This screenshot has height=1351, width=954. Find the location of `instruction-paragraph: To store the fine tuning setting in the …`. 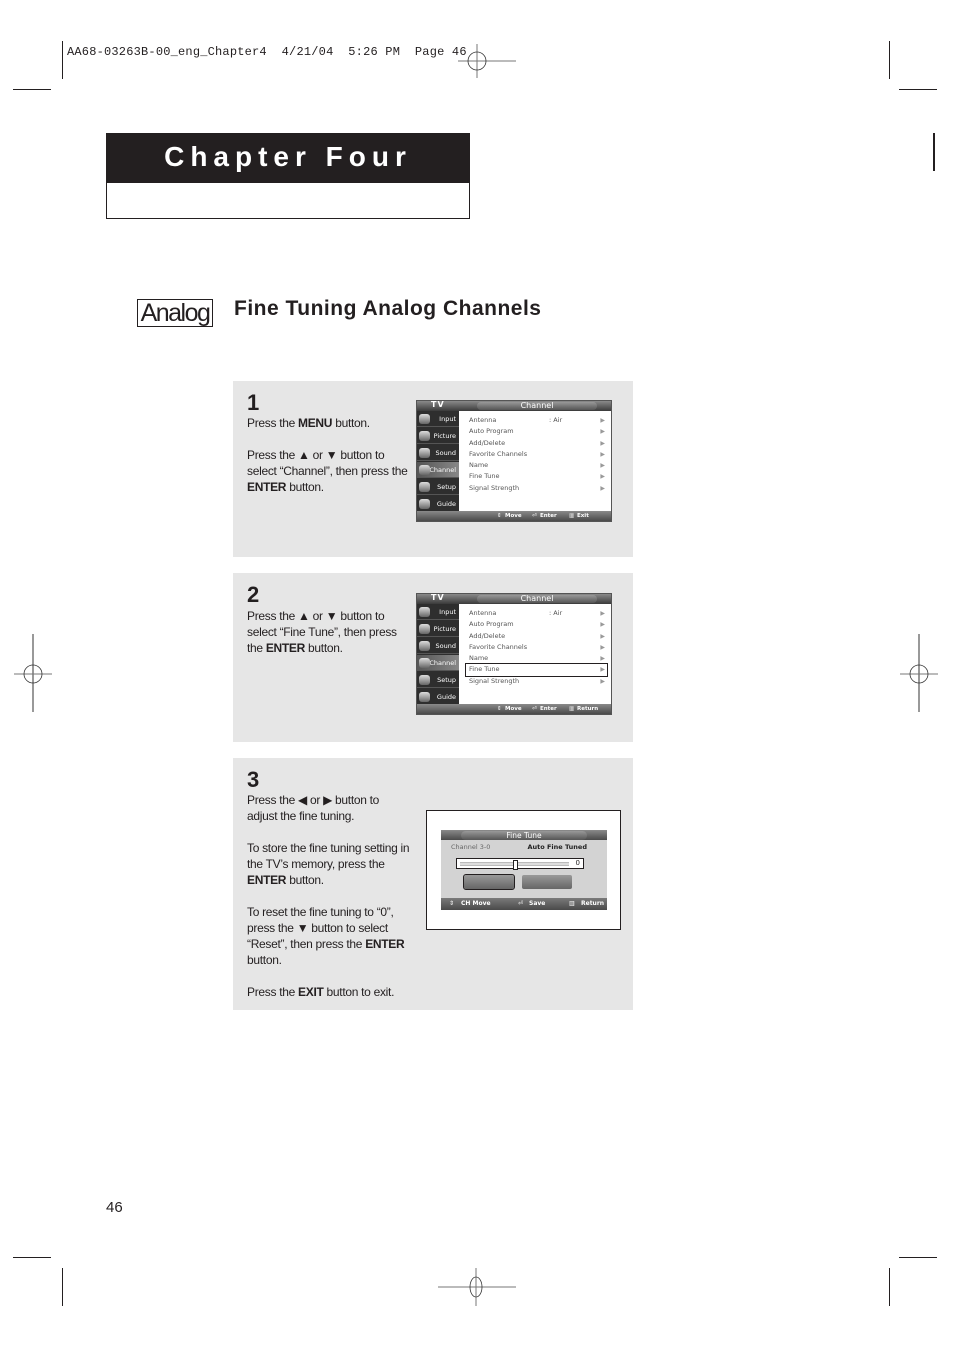

instruction-paragraph: To store the fine tuning setting in the … is located at coordinates (328, 864).